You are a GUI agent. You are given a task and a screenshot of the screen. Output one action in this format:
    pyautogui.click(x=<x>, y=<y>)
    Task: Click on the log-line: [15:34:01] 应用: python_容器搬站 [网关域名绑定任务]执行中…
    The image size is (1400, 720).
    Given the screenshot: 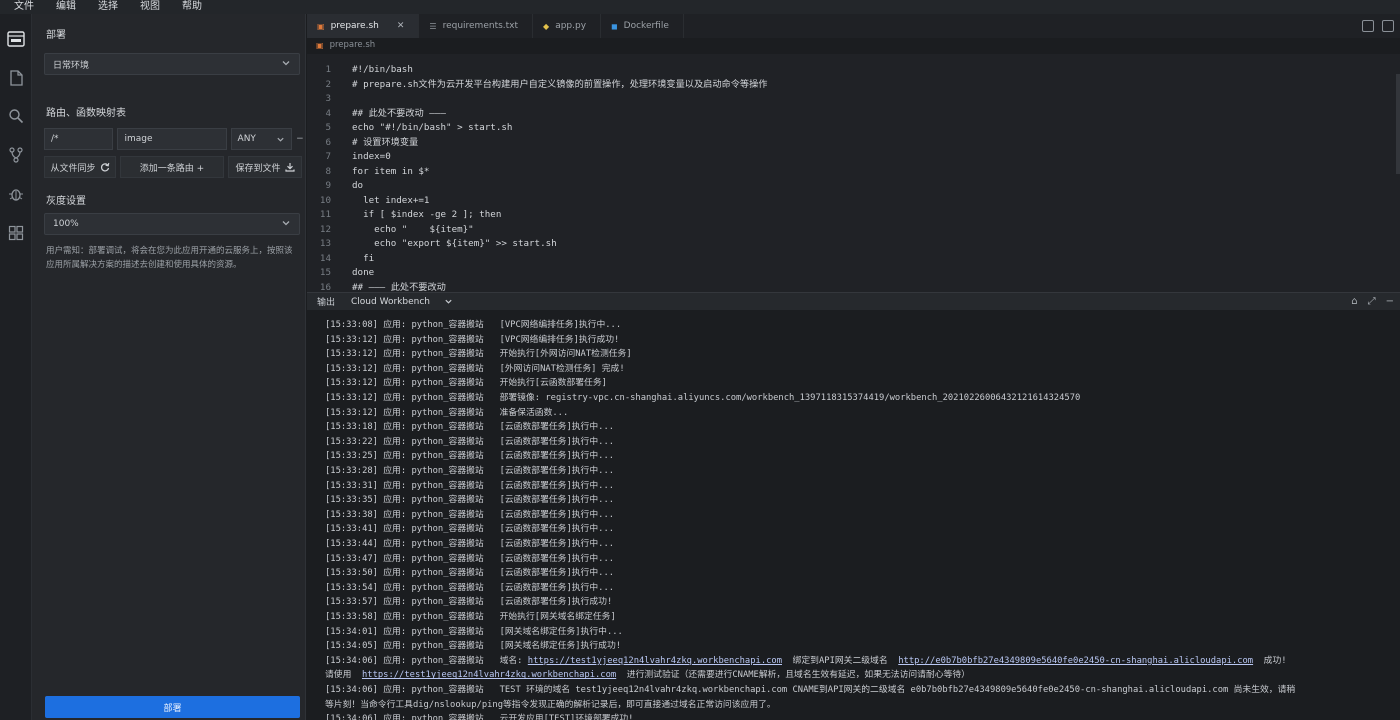 What is the action you would take?
    pyautogui.click(x=474, y=631)
    